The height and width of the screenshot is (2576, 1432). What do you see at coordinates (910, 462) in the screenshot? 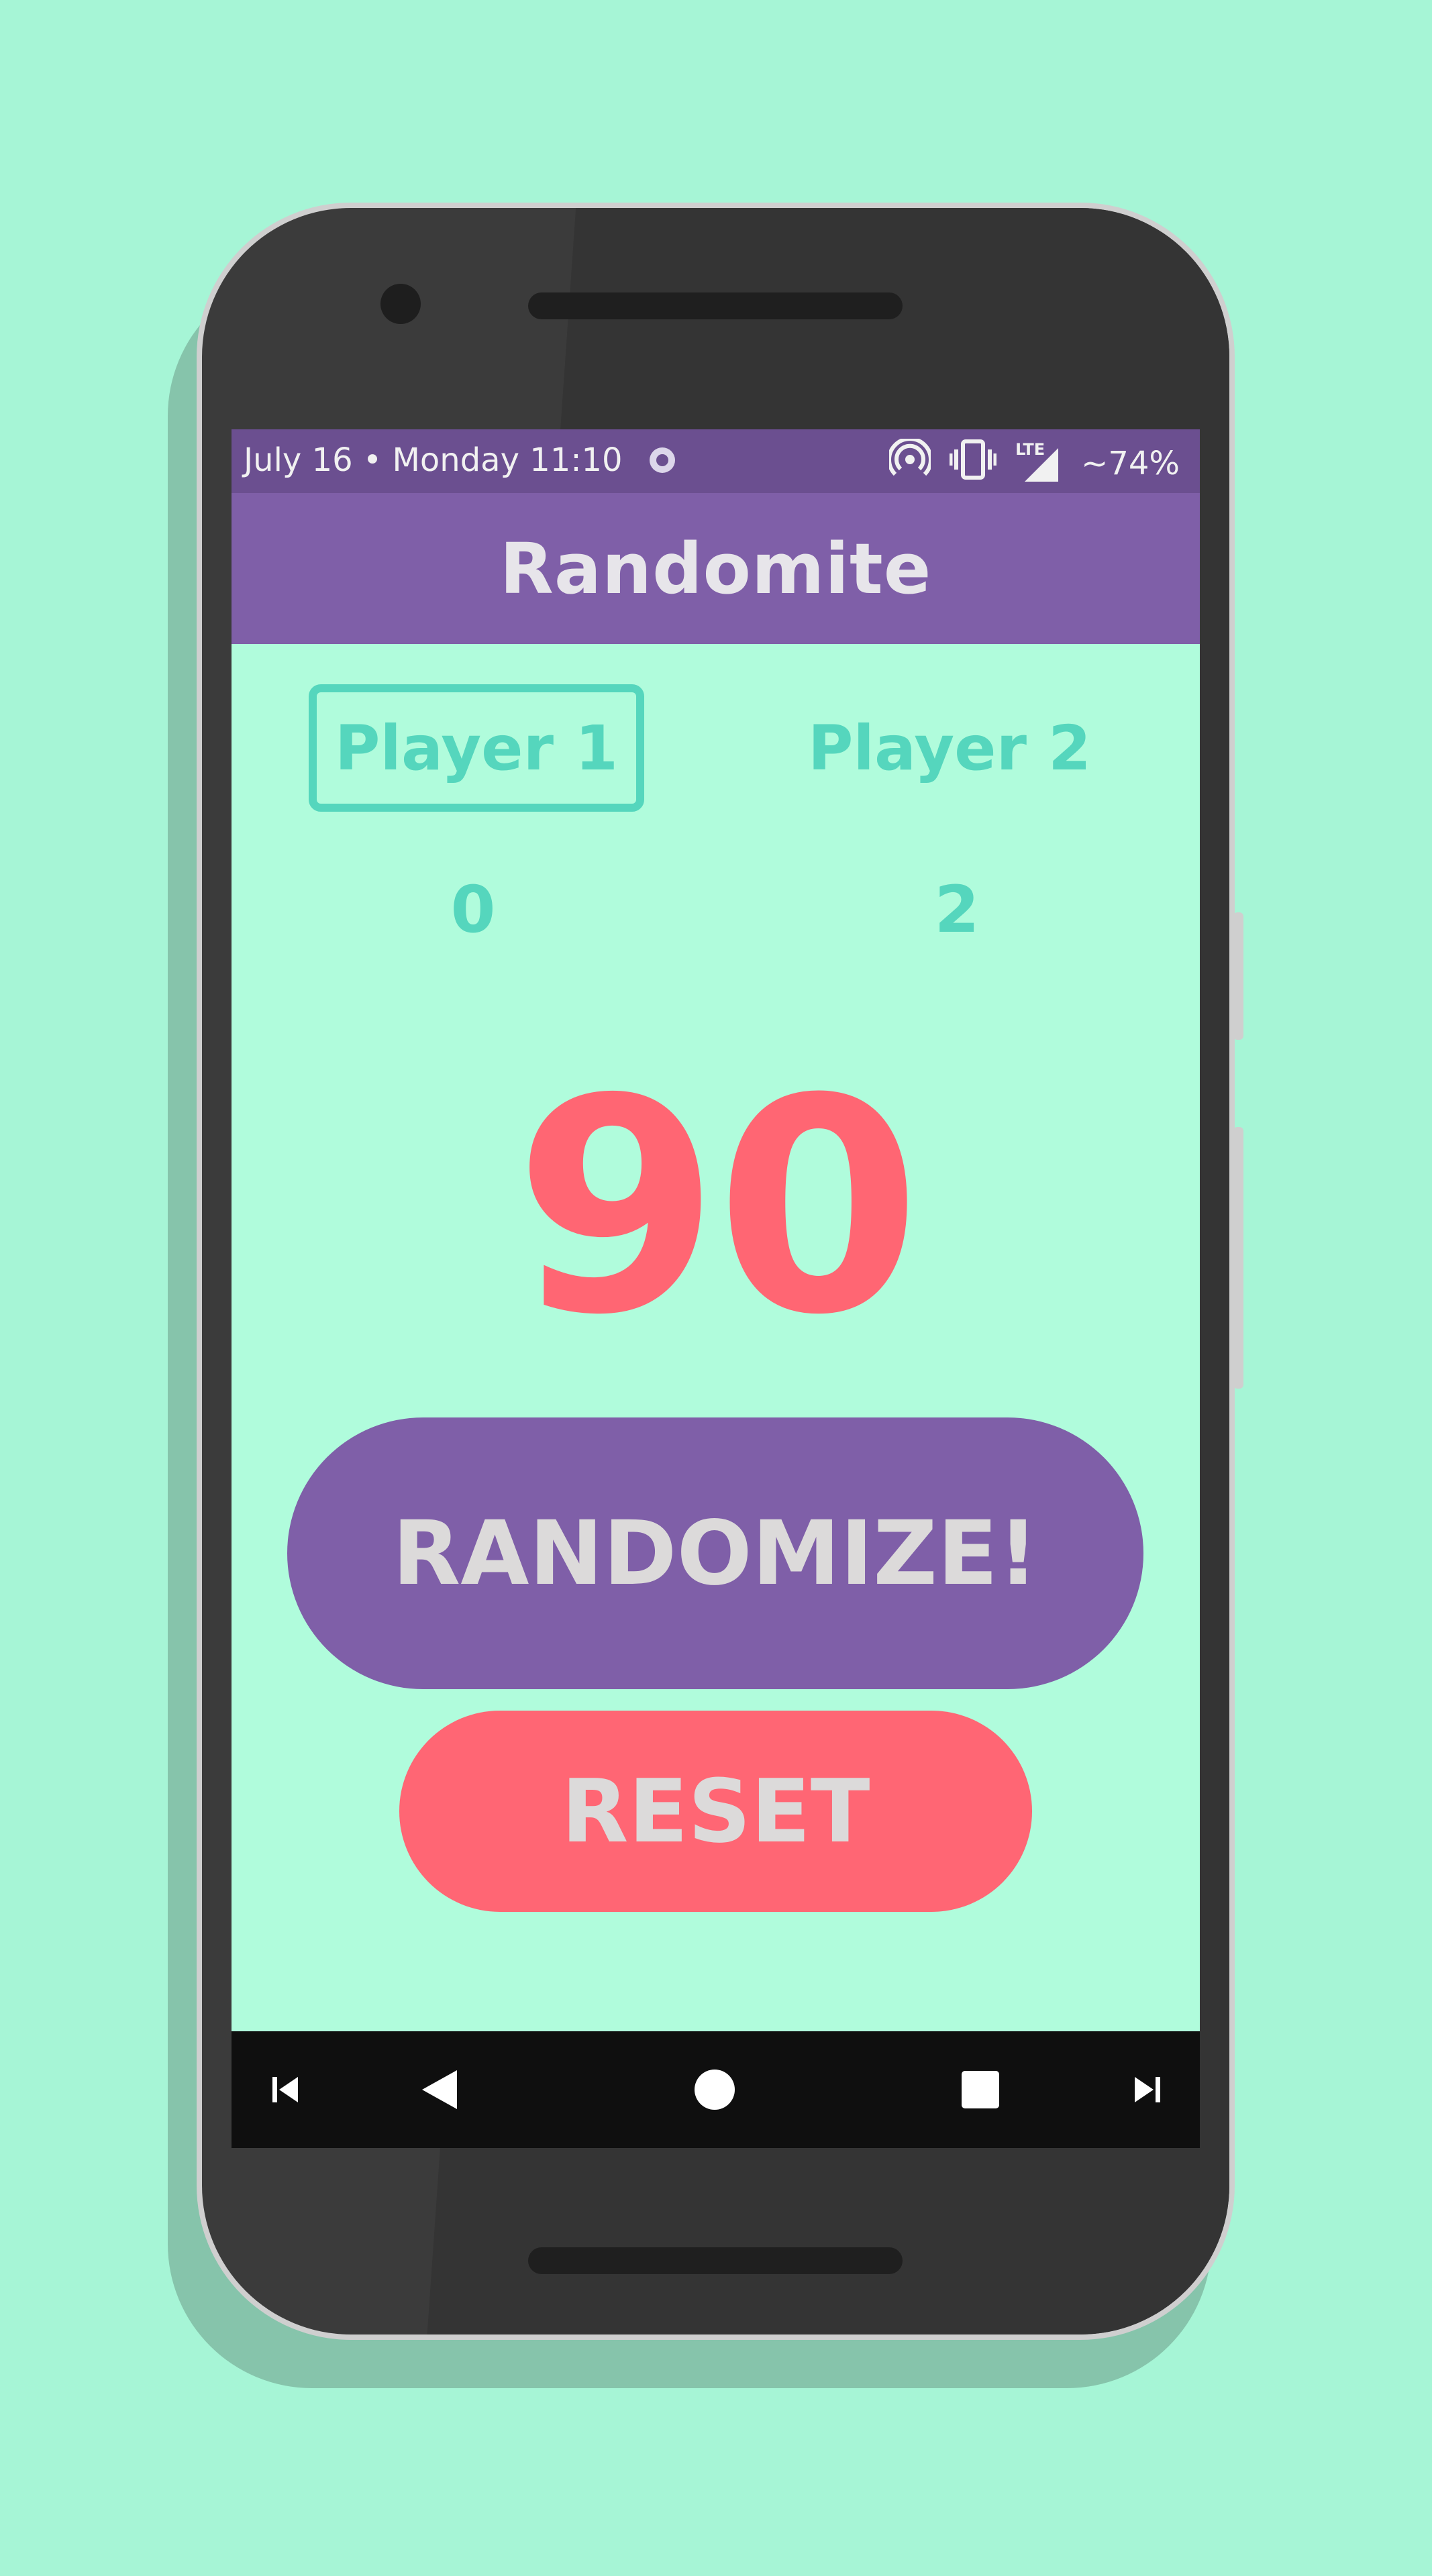
I see `hotspot-icon` at bounding box center [910, 462].